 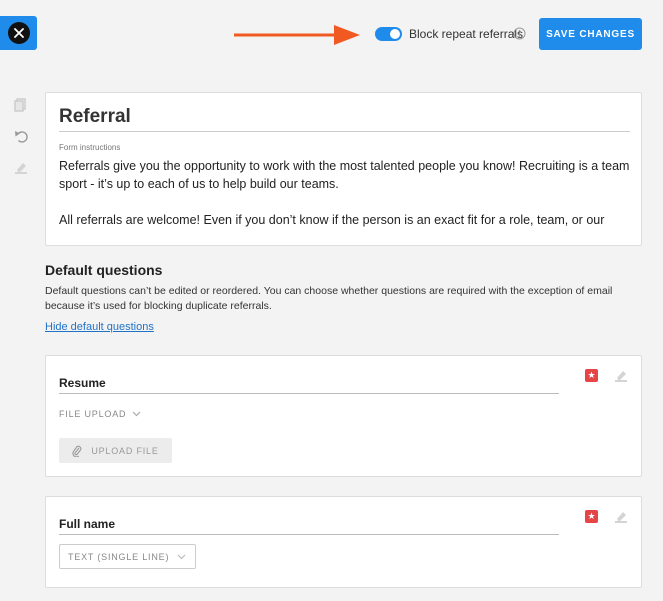 I want to click on question-card-full-name: Full name ★ TEXT (SINGLE LINE), so click(x=343, y=542).